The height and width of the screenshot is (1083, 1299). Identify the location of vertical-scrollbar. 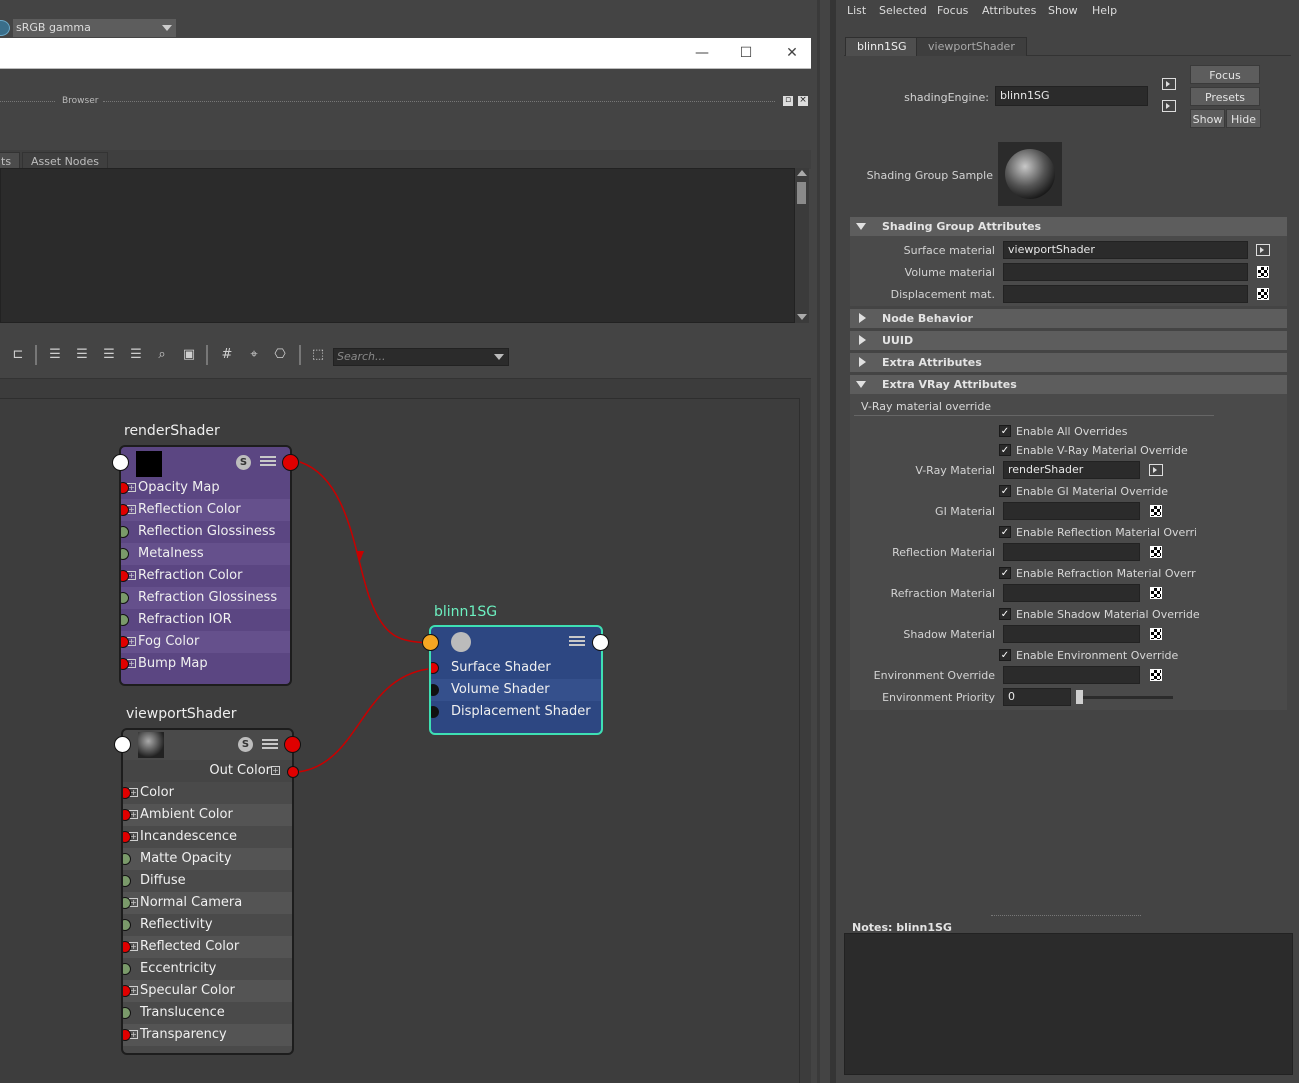
(802, 245).